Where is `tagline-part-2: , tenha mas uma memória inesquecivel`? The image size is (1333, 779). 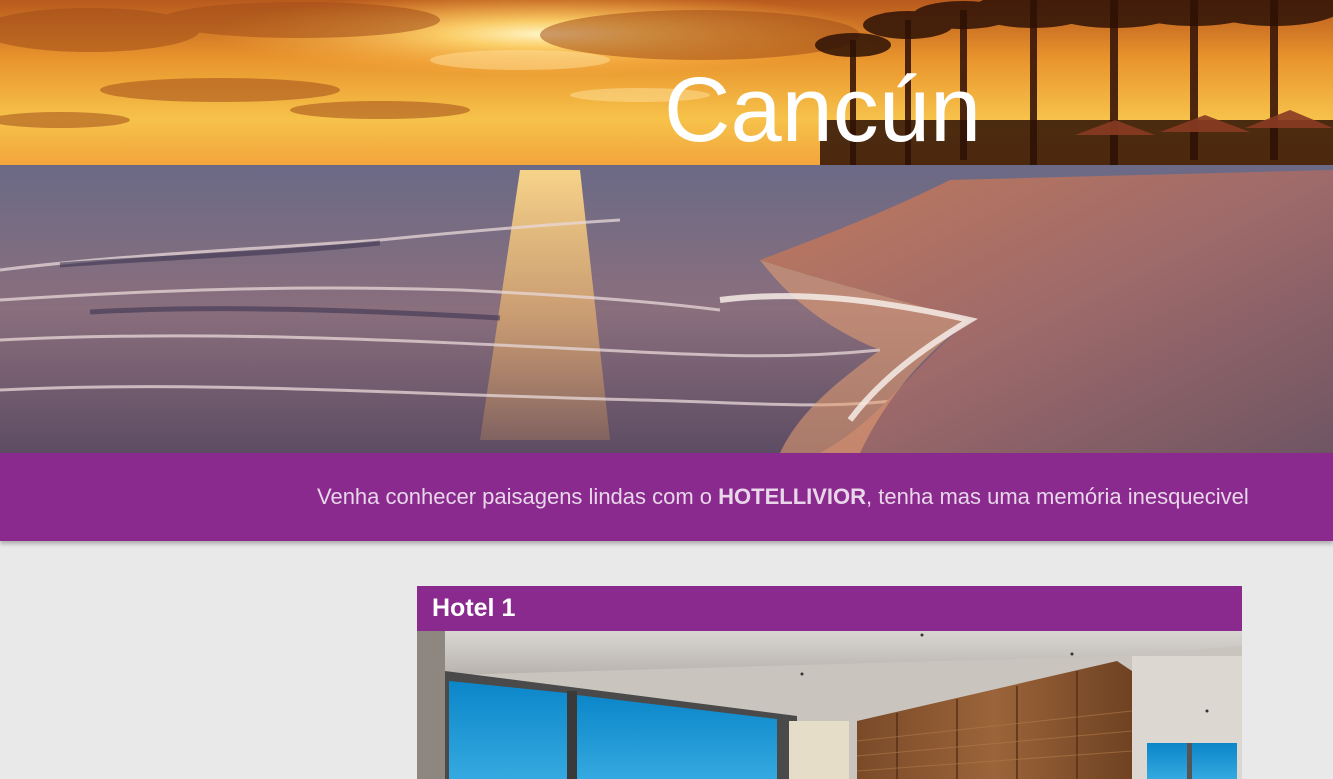 tagline-part-2: , tenha mas uma memória inesquecivel is located at coordinates (1057, 496).